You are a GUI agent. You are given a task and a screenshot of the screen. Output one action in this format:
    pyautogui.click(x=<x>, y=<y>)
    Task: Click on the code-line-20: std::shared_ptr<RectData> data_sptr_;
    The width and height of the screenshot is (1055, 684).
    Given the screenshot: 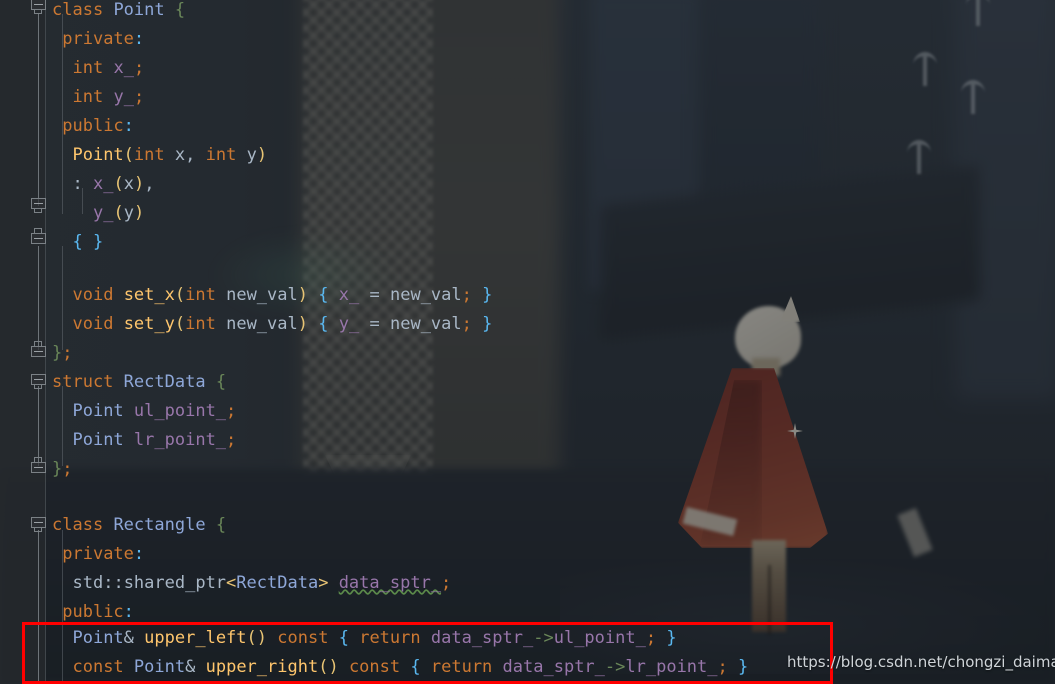 What is the action you would take?
    pyautogui.click(x=251, y=583)
    